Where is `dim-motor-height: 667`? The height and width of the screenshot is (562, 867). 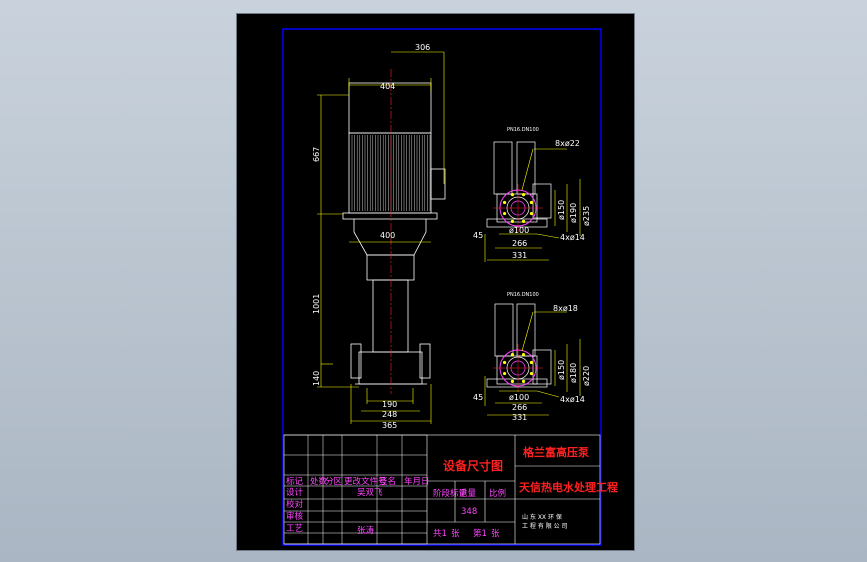 dim-motor-height: 667 is located at coordinates (316, 154).